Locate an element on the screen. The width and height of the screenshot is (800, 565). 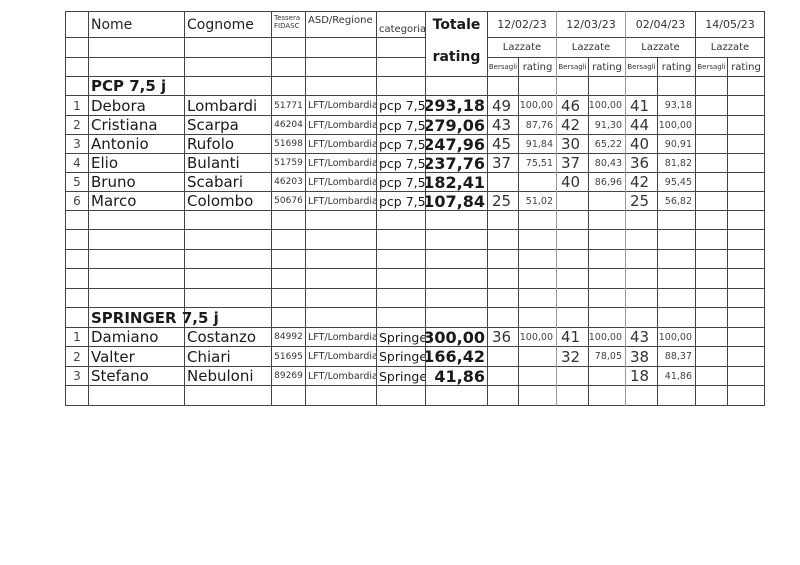
targets-hit: 30 is located at coordinates (571, 144).